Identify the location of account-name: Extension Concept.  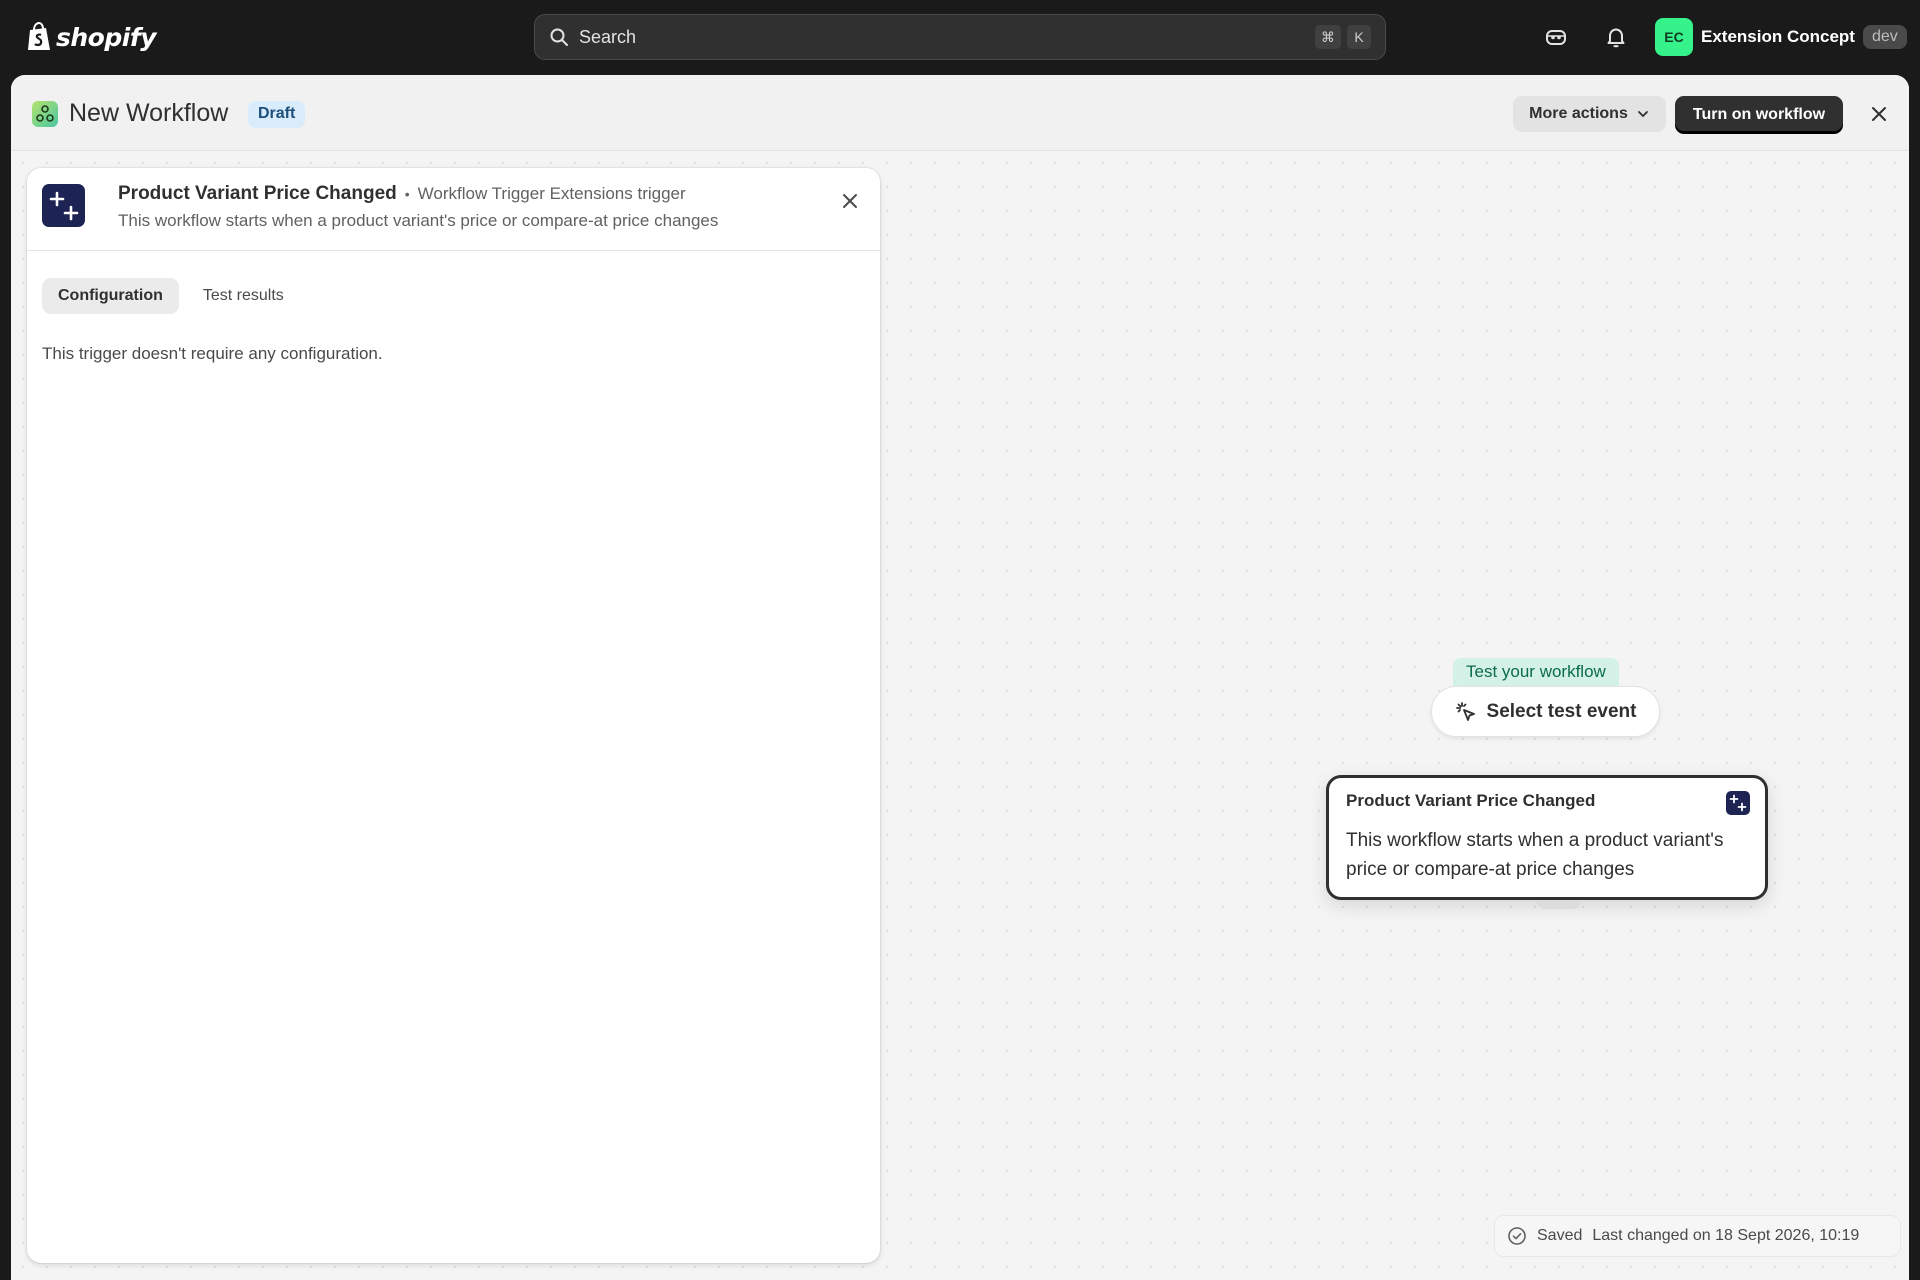
(1778, 36).